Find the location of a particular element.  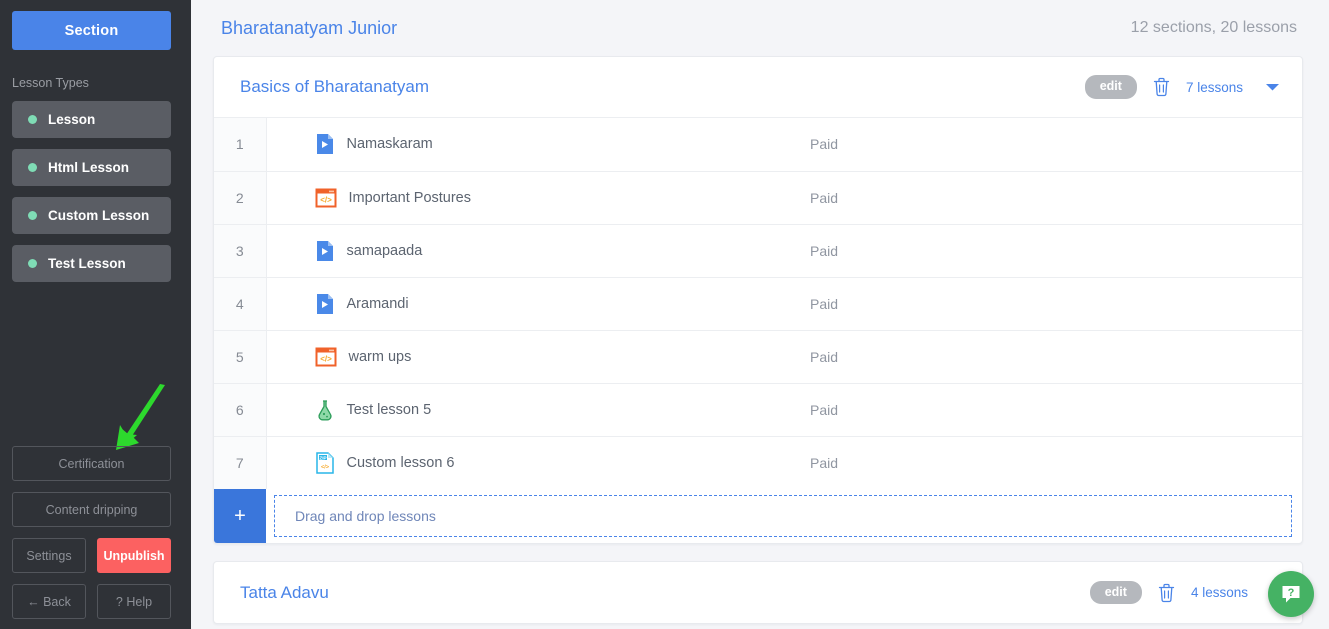

lesson-index: 6 is located at coordinates (240, 409).